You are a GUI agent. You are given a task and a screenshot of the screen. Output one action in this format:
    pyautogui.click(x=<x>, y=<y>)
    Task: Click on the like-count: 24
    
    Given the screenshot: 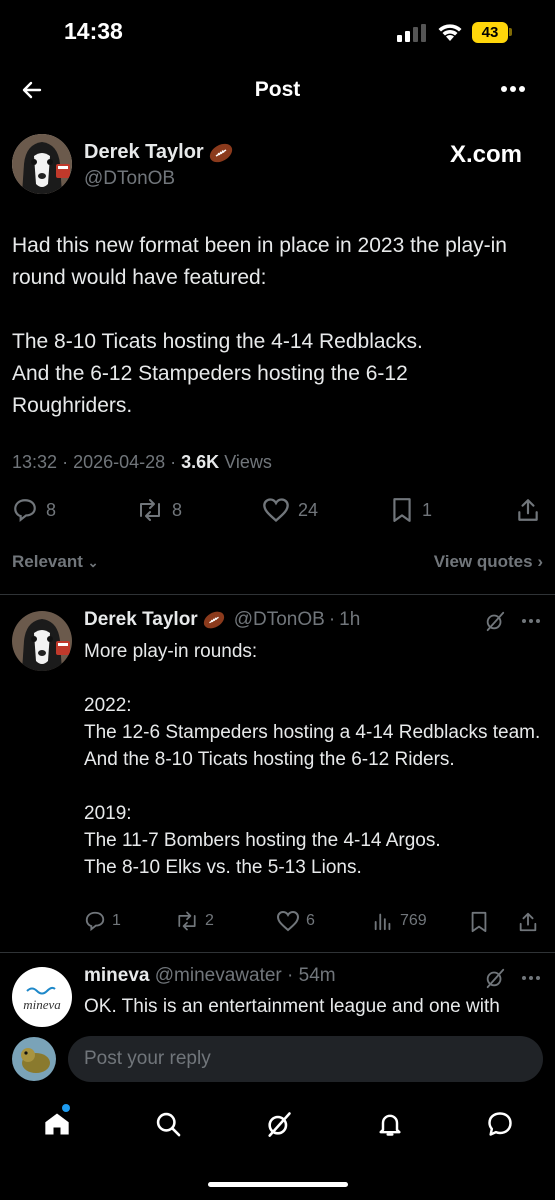 What is the action you would take?
    pyautogui.click(x=308, y=509)
    